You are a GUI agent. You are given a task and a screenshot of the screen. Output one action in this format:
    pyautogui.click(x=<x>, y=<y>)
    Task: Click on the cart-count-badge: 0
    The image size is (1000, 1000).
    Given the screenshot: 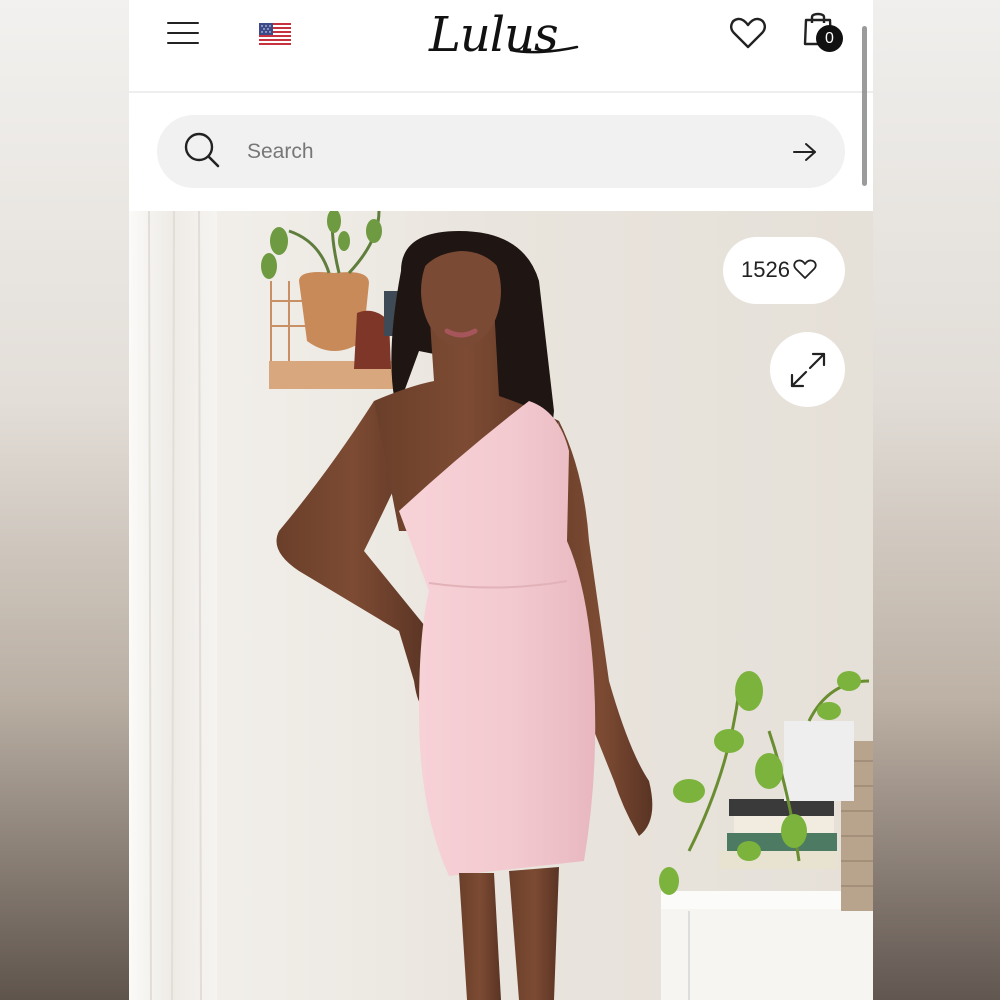 What is the action you would take?
    pyautogui.click(x=829, y=38)
    